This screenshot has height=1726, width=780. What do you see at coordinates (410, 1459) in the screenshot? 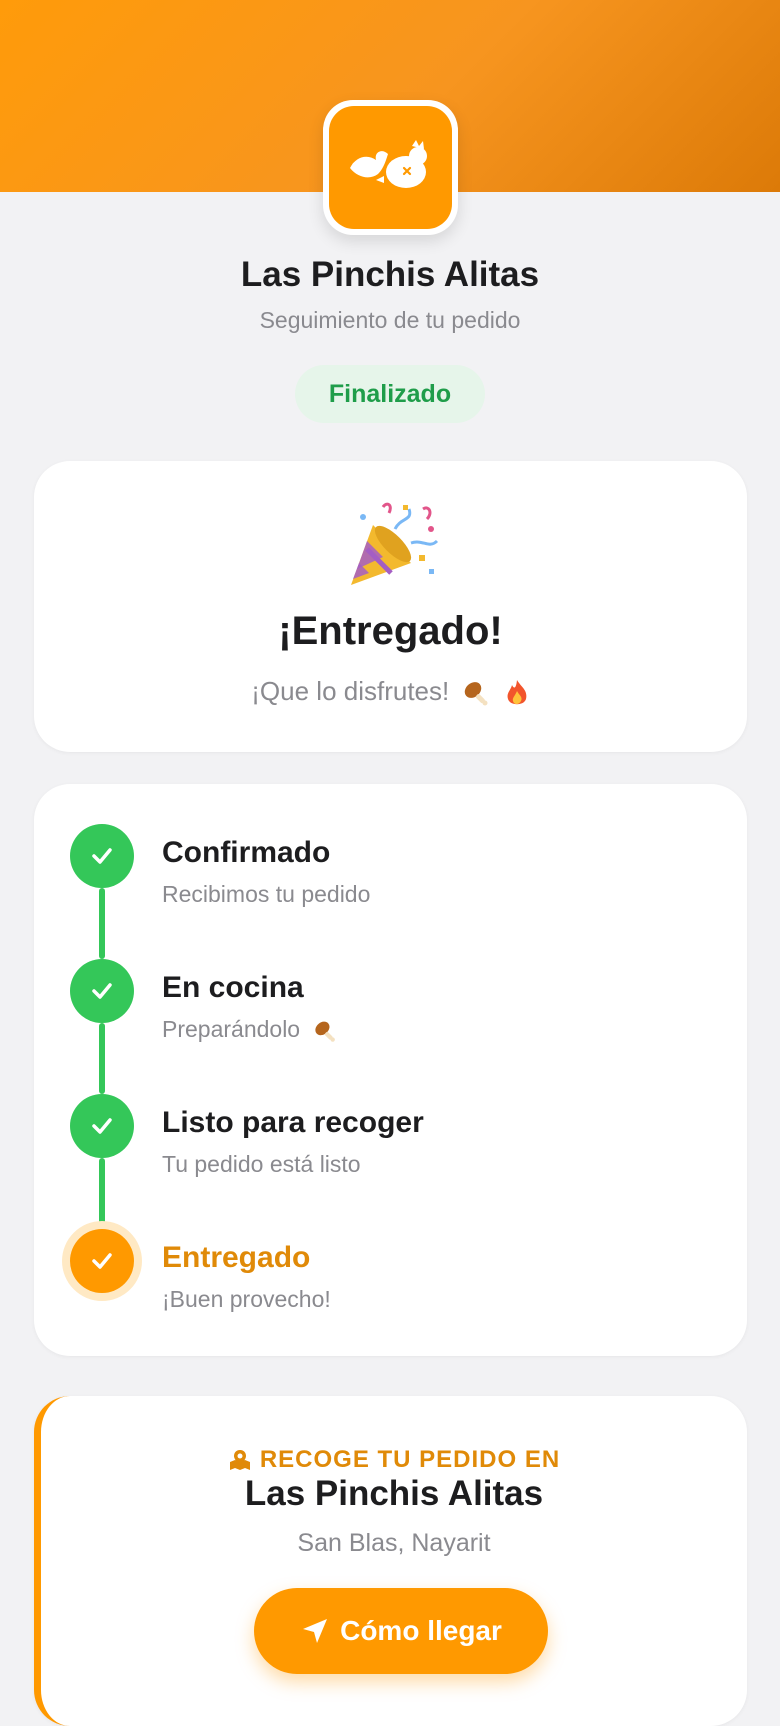
I see `pickup-label-text: RECOGE TU PEDIDO EN` at bounding box center [410, 1459].